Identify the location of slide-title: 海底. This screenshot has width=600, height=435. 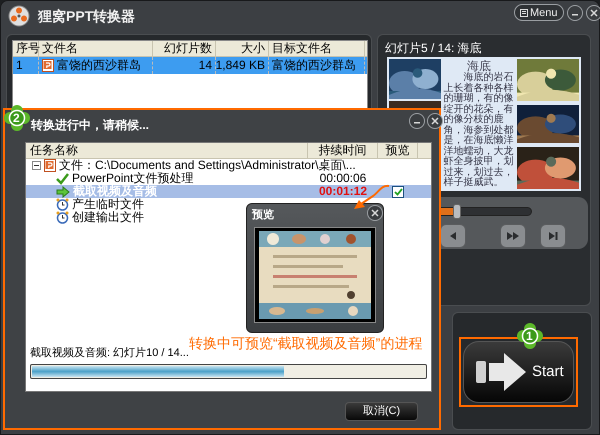
(479, 66).